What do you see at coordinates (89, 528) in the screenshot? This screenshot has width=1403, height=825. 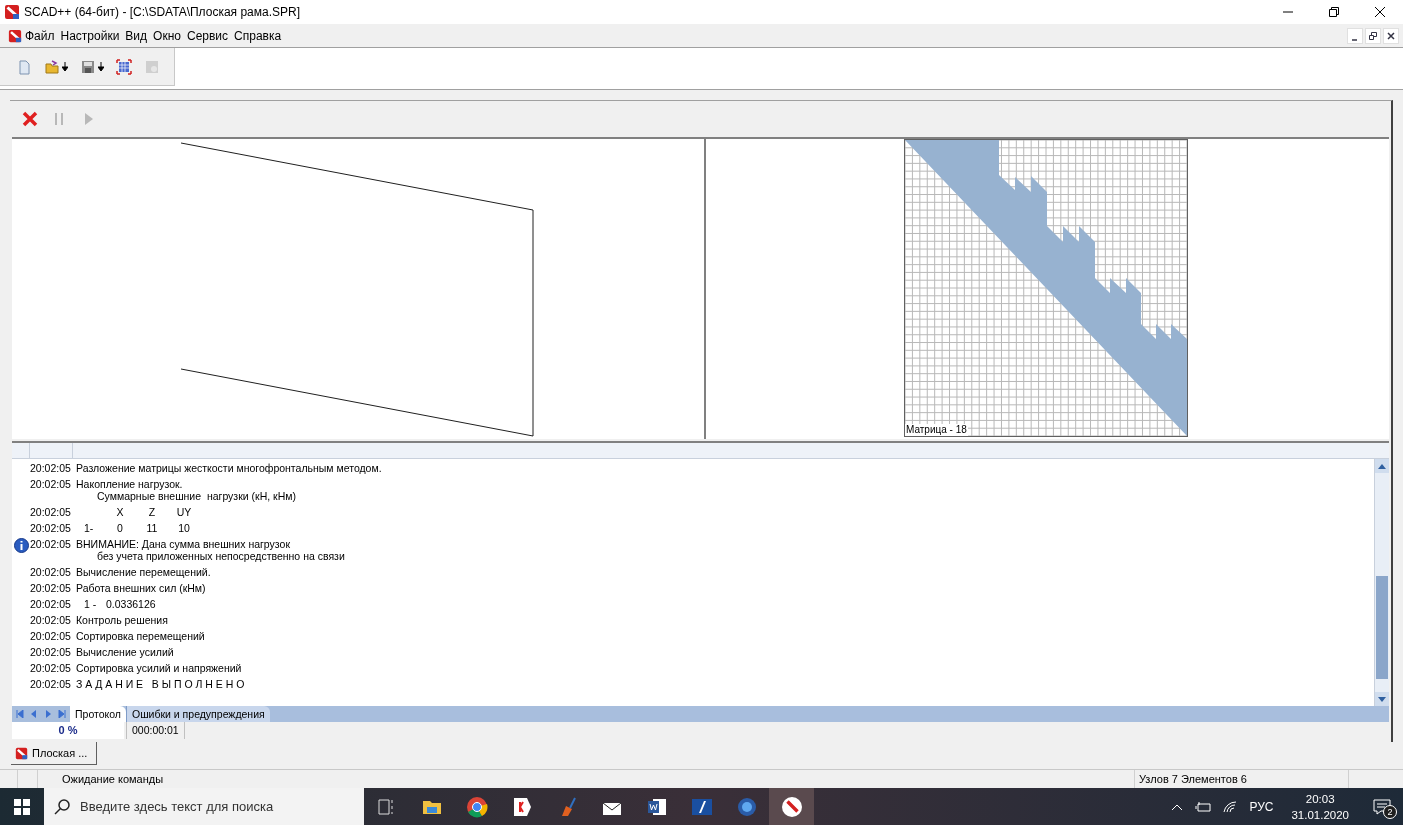 I see `log-value: 1-` at bounding box center [89, 528].